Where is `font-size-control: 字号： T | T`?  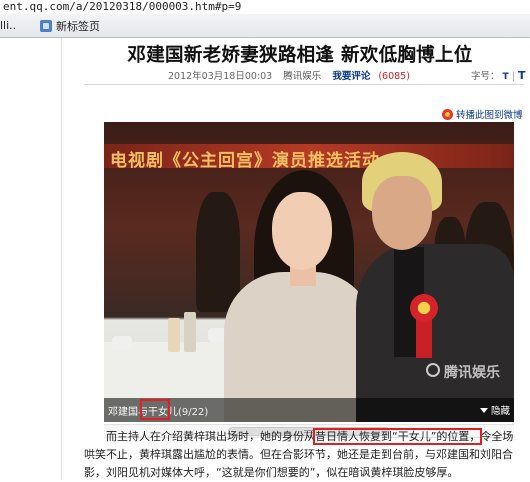
font-size-control: 字号： T | T is located at coordinates (498, 75).